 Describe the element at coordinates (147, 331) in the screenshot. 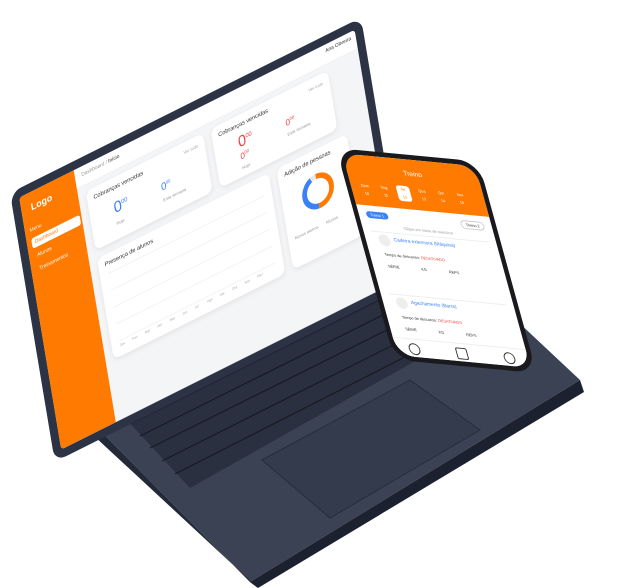

I see `month-label: Mar` at that location.